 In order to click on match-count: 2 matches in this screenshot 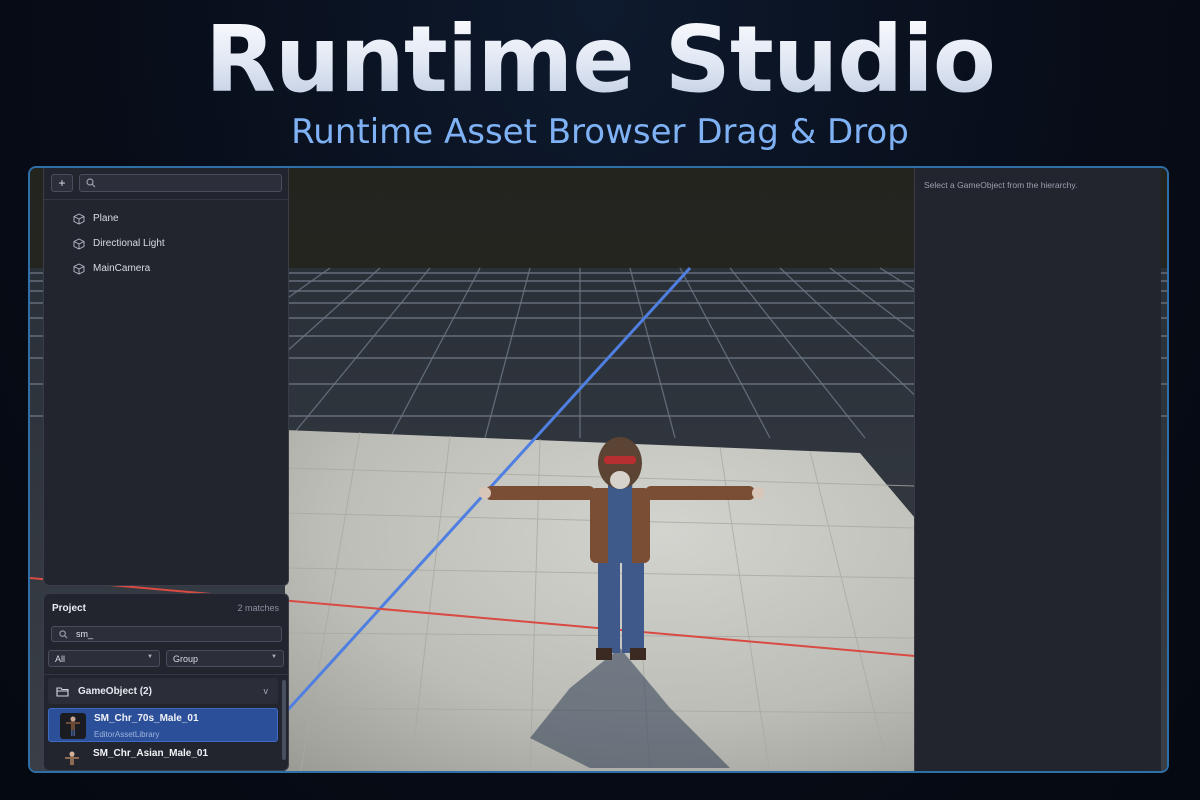, I will do `click(258, 608)`.